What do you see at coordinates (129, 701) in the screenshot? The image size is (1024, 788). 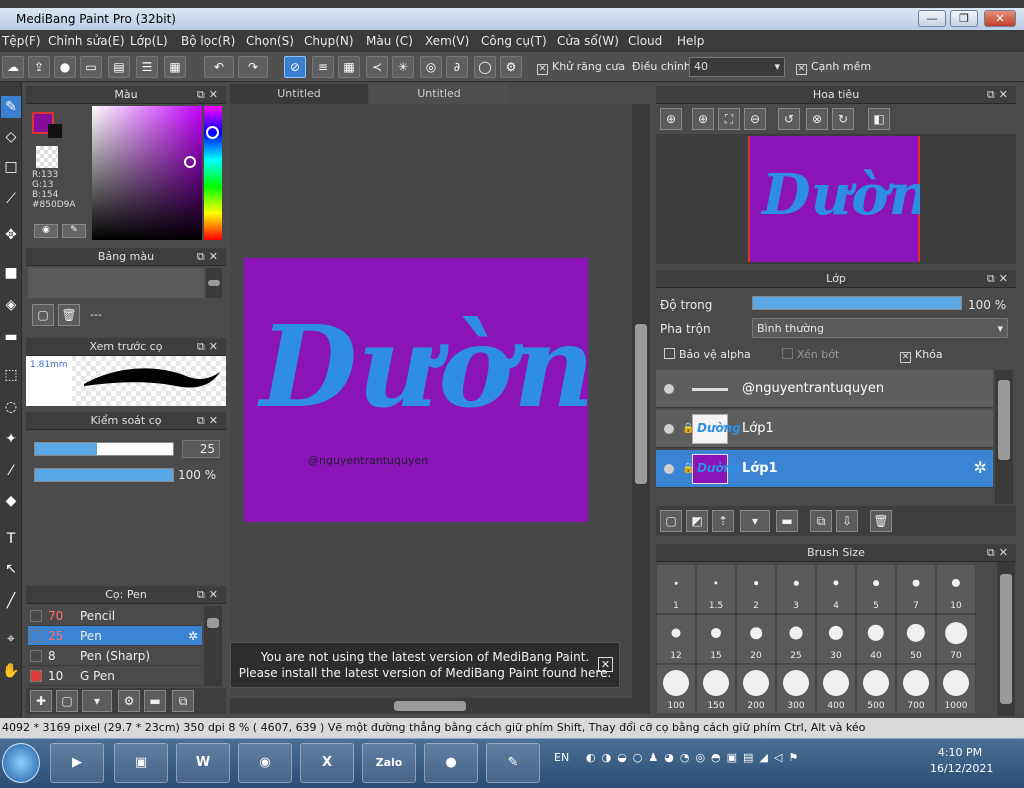 I see `brush-settings-icon: ⚙` at bounding box center [129, 701].